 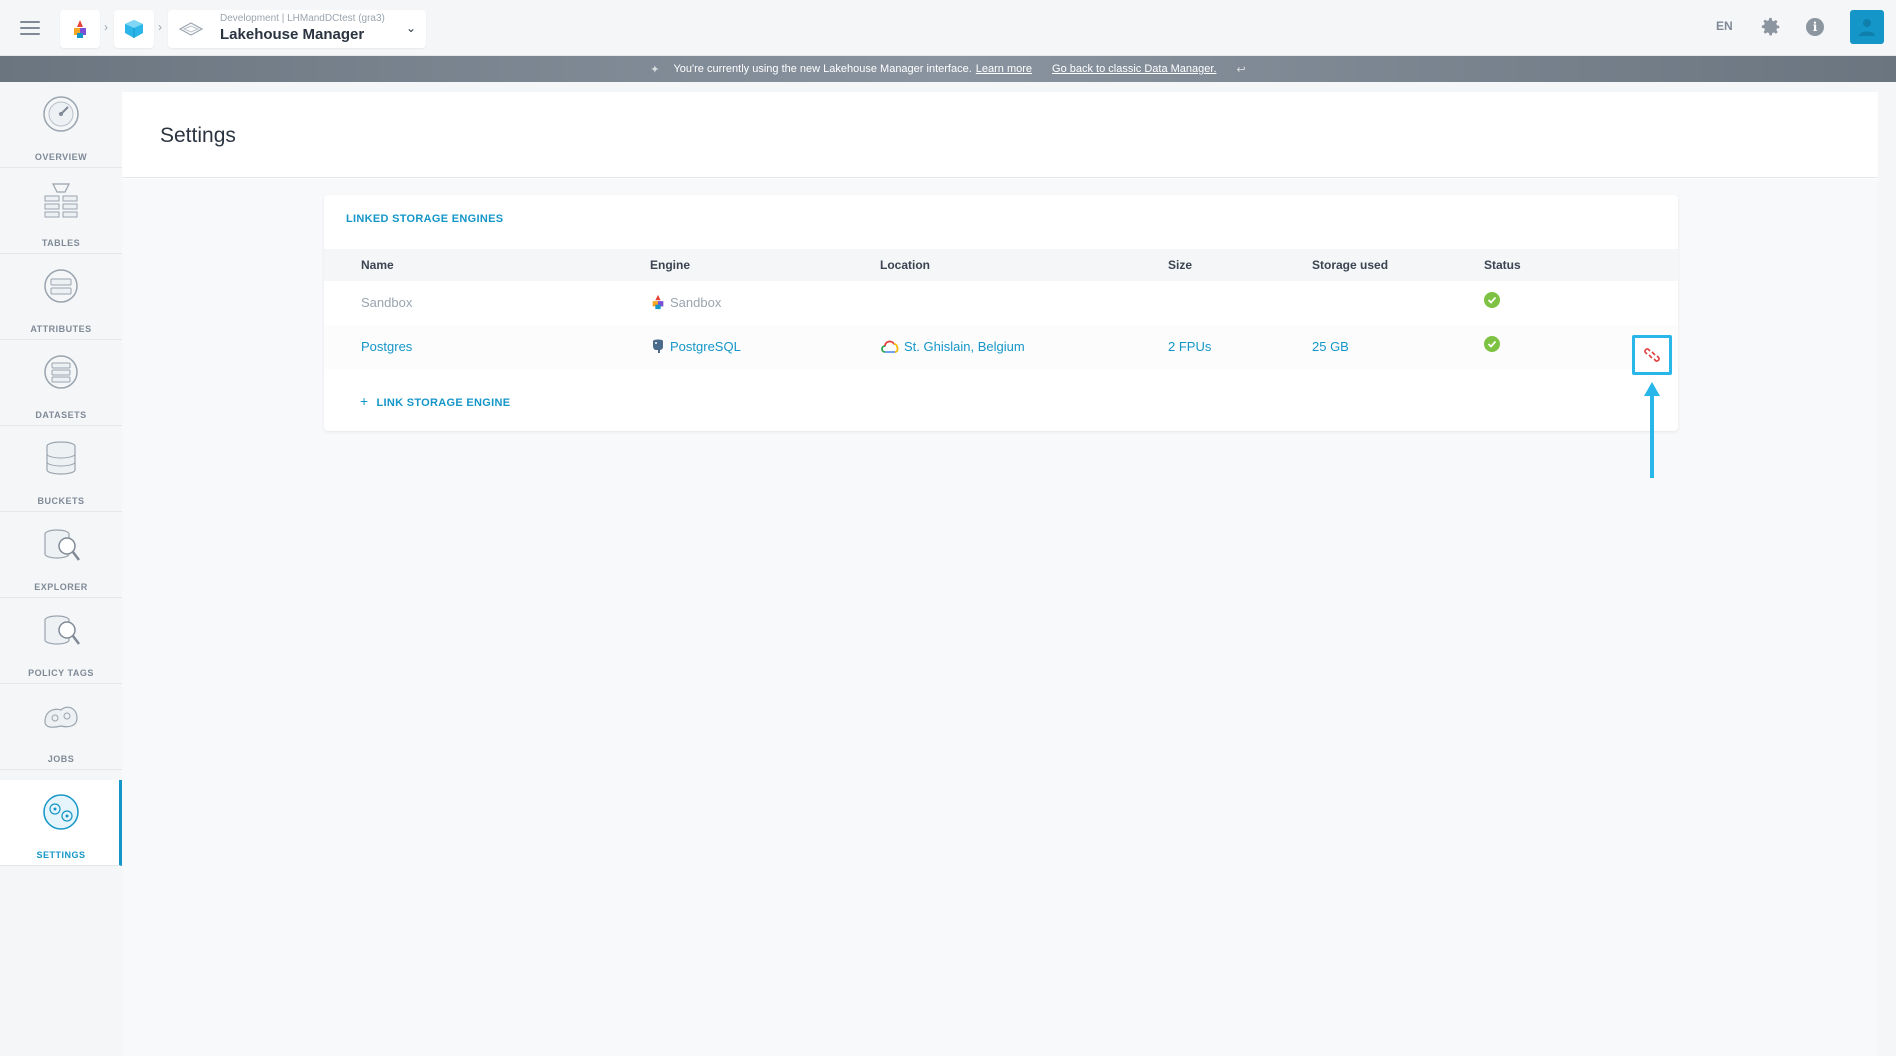 I want to click on breadcrumb-lakehouse, so click(x=134, y=29).